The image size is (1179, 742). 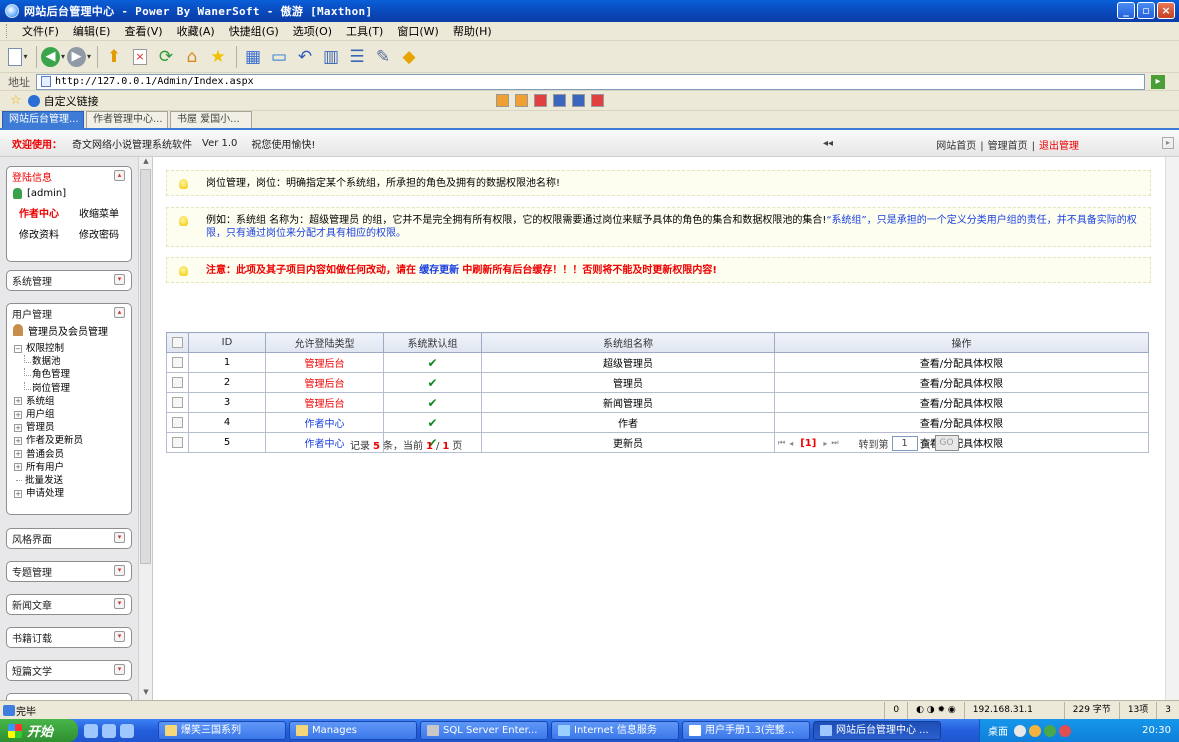 I want to click on scroll-down-icon: ▼, so click(x=146, y=694).